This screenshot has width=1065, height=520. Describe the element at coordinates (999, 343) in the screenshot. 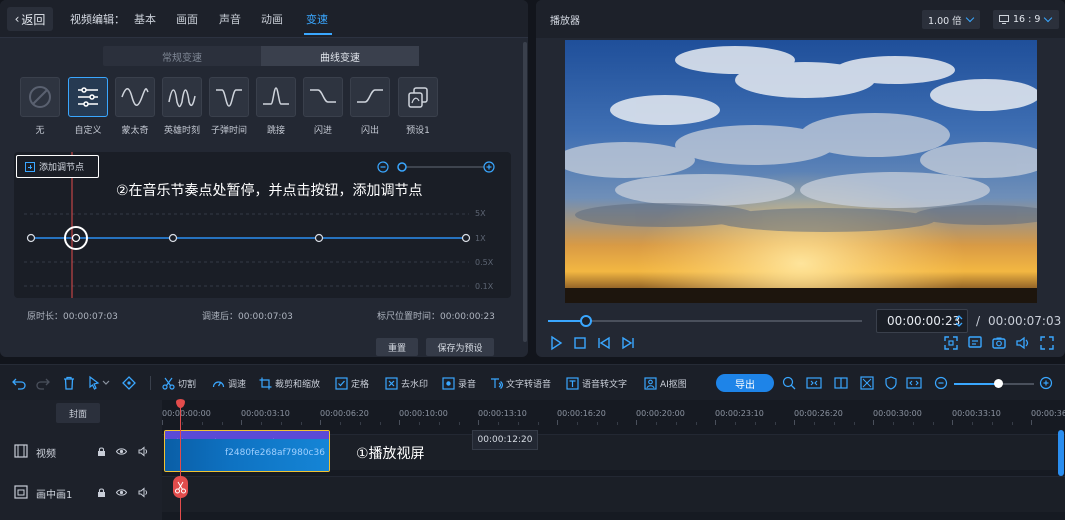

I see `camera-snapshot-icon` at that location.